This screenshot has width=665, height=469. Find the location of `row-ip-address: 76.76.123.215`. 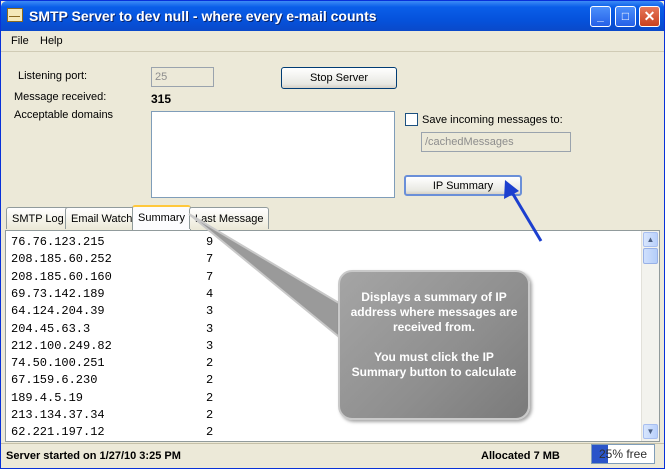

row-ip-address: 76.76.123.215 is located at coordinates (58, 242).